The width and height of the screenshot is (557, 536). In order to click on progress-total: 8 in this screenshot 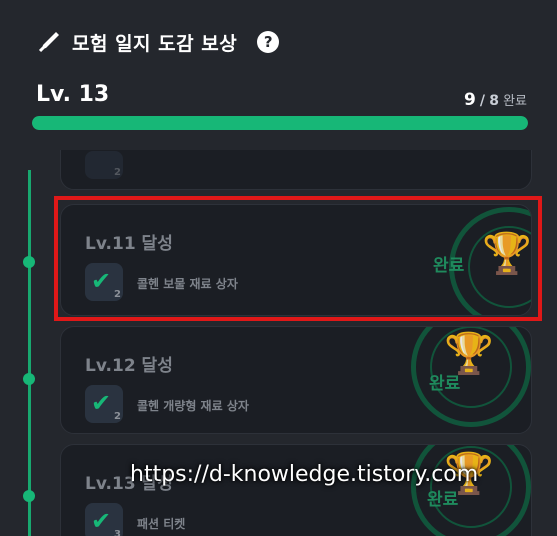, I will do `click(494, 101)`.